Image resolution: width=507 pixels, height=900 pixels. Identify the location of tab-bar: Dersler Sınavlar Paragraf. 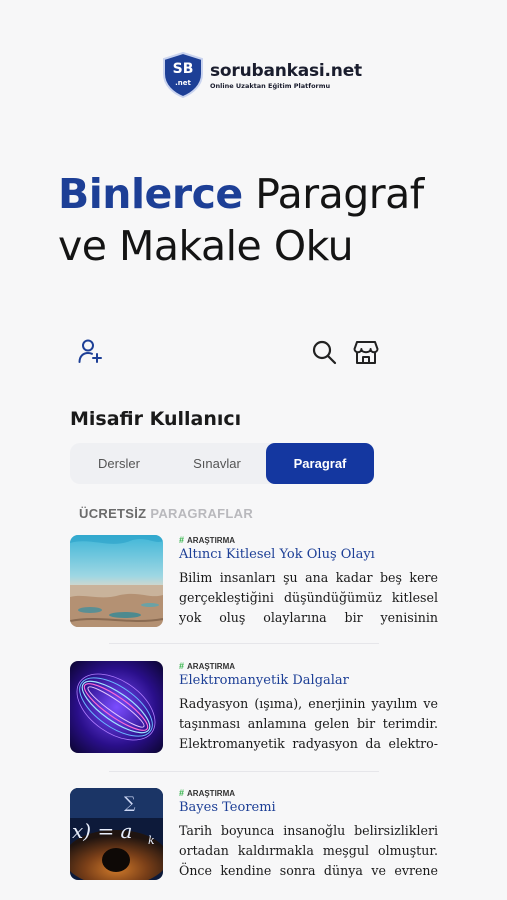
(222, 463).